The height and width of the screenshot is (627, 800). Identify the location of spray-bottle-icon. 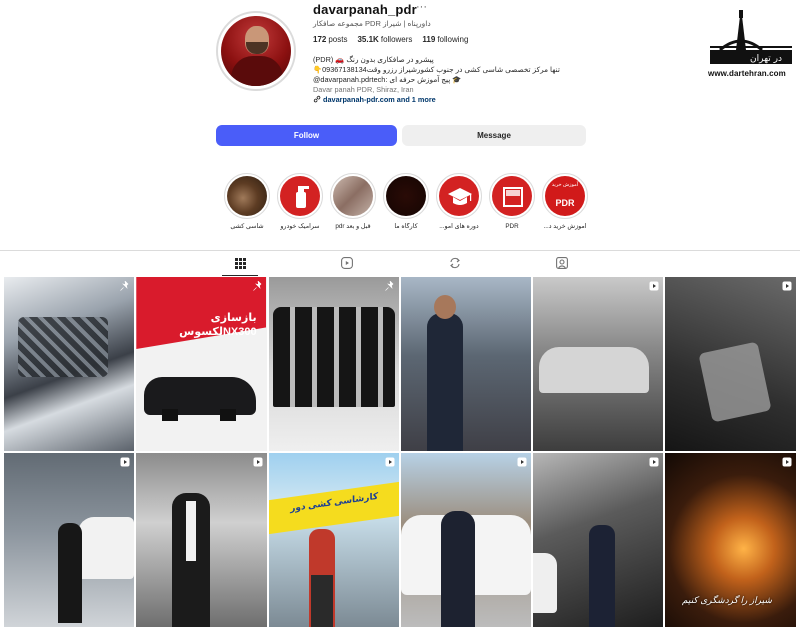
(302, 197).